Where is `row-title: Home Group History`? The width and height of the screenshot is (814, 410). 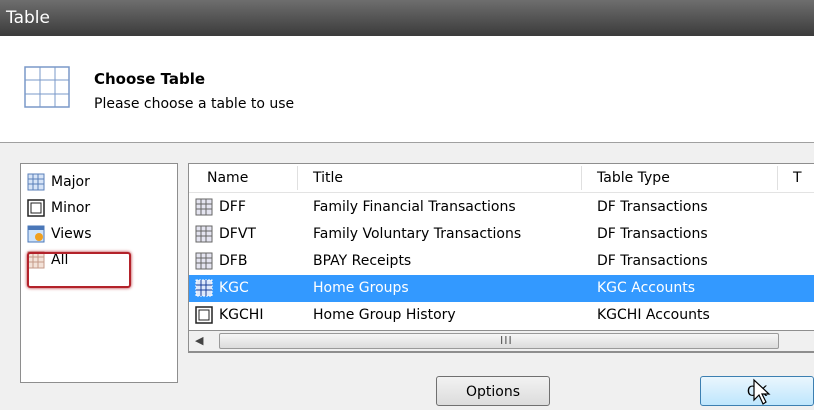 row-title: Home Group History is located at coordinates (384, 315).